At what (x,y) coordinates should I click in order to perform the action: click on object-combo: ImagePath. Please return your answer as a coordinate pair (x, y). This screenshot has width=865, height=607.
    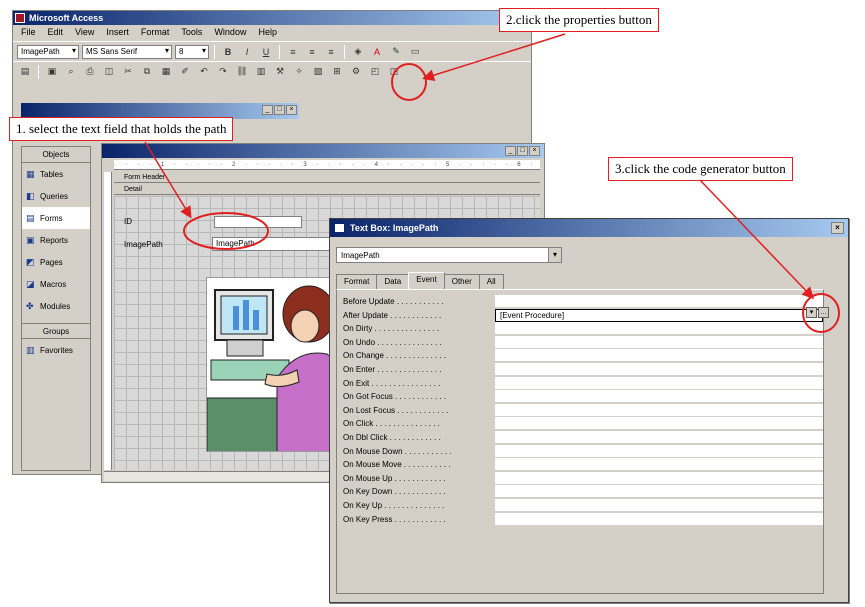
    Looking at the image, I should click on (48, 51).